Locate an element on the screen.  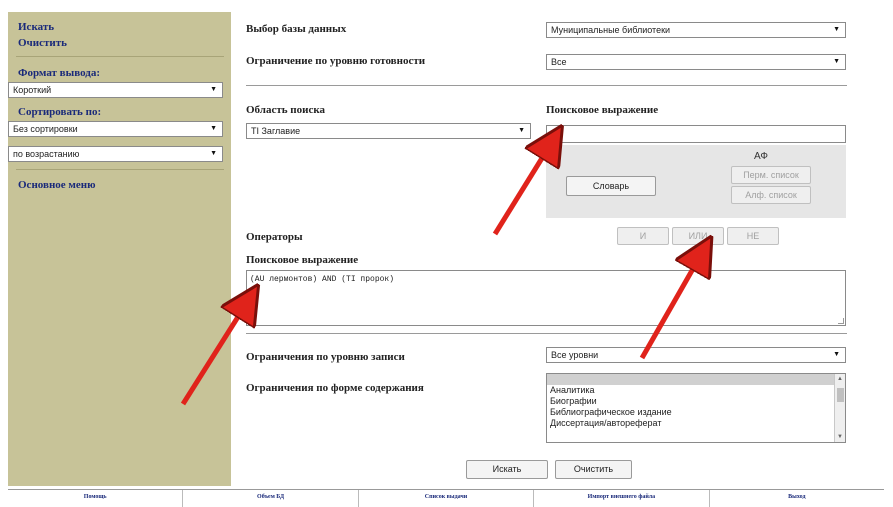
sort-order-select: по возрастанию ▼ is located at coordinates (115, 154).